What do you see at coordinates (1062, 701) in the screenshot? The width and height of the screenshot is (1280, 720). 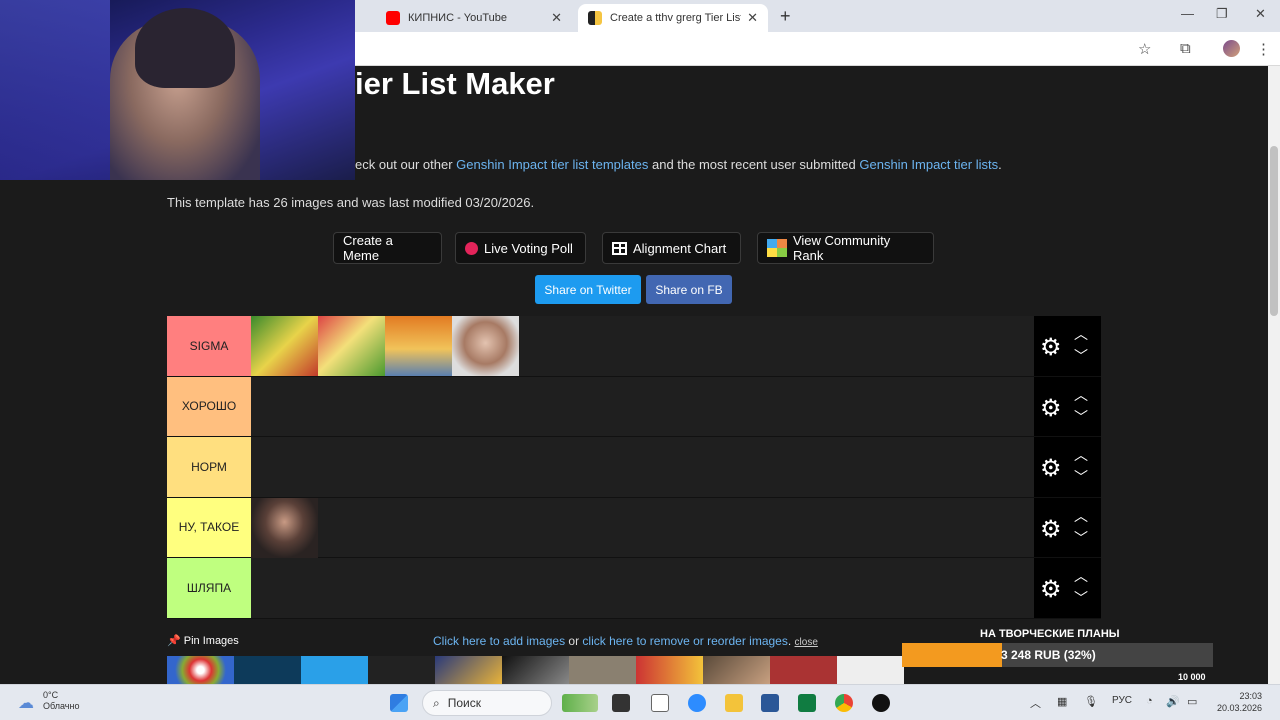 I see `tray-app-icon: ▦` at bounding box center [1062, 701].